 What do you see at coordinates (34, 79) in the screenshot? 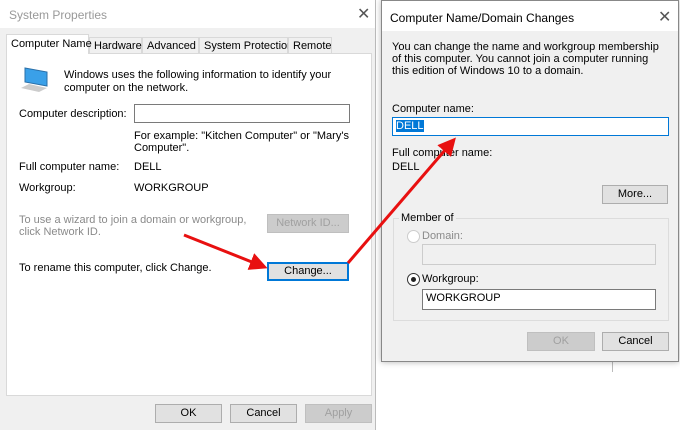
I see `computer-icon` at bounding box center [34, 79].